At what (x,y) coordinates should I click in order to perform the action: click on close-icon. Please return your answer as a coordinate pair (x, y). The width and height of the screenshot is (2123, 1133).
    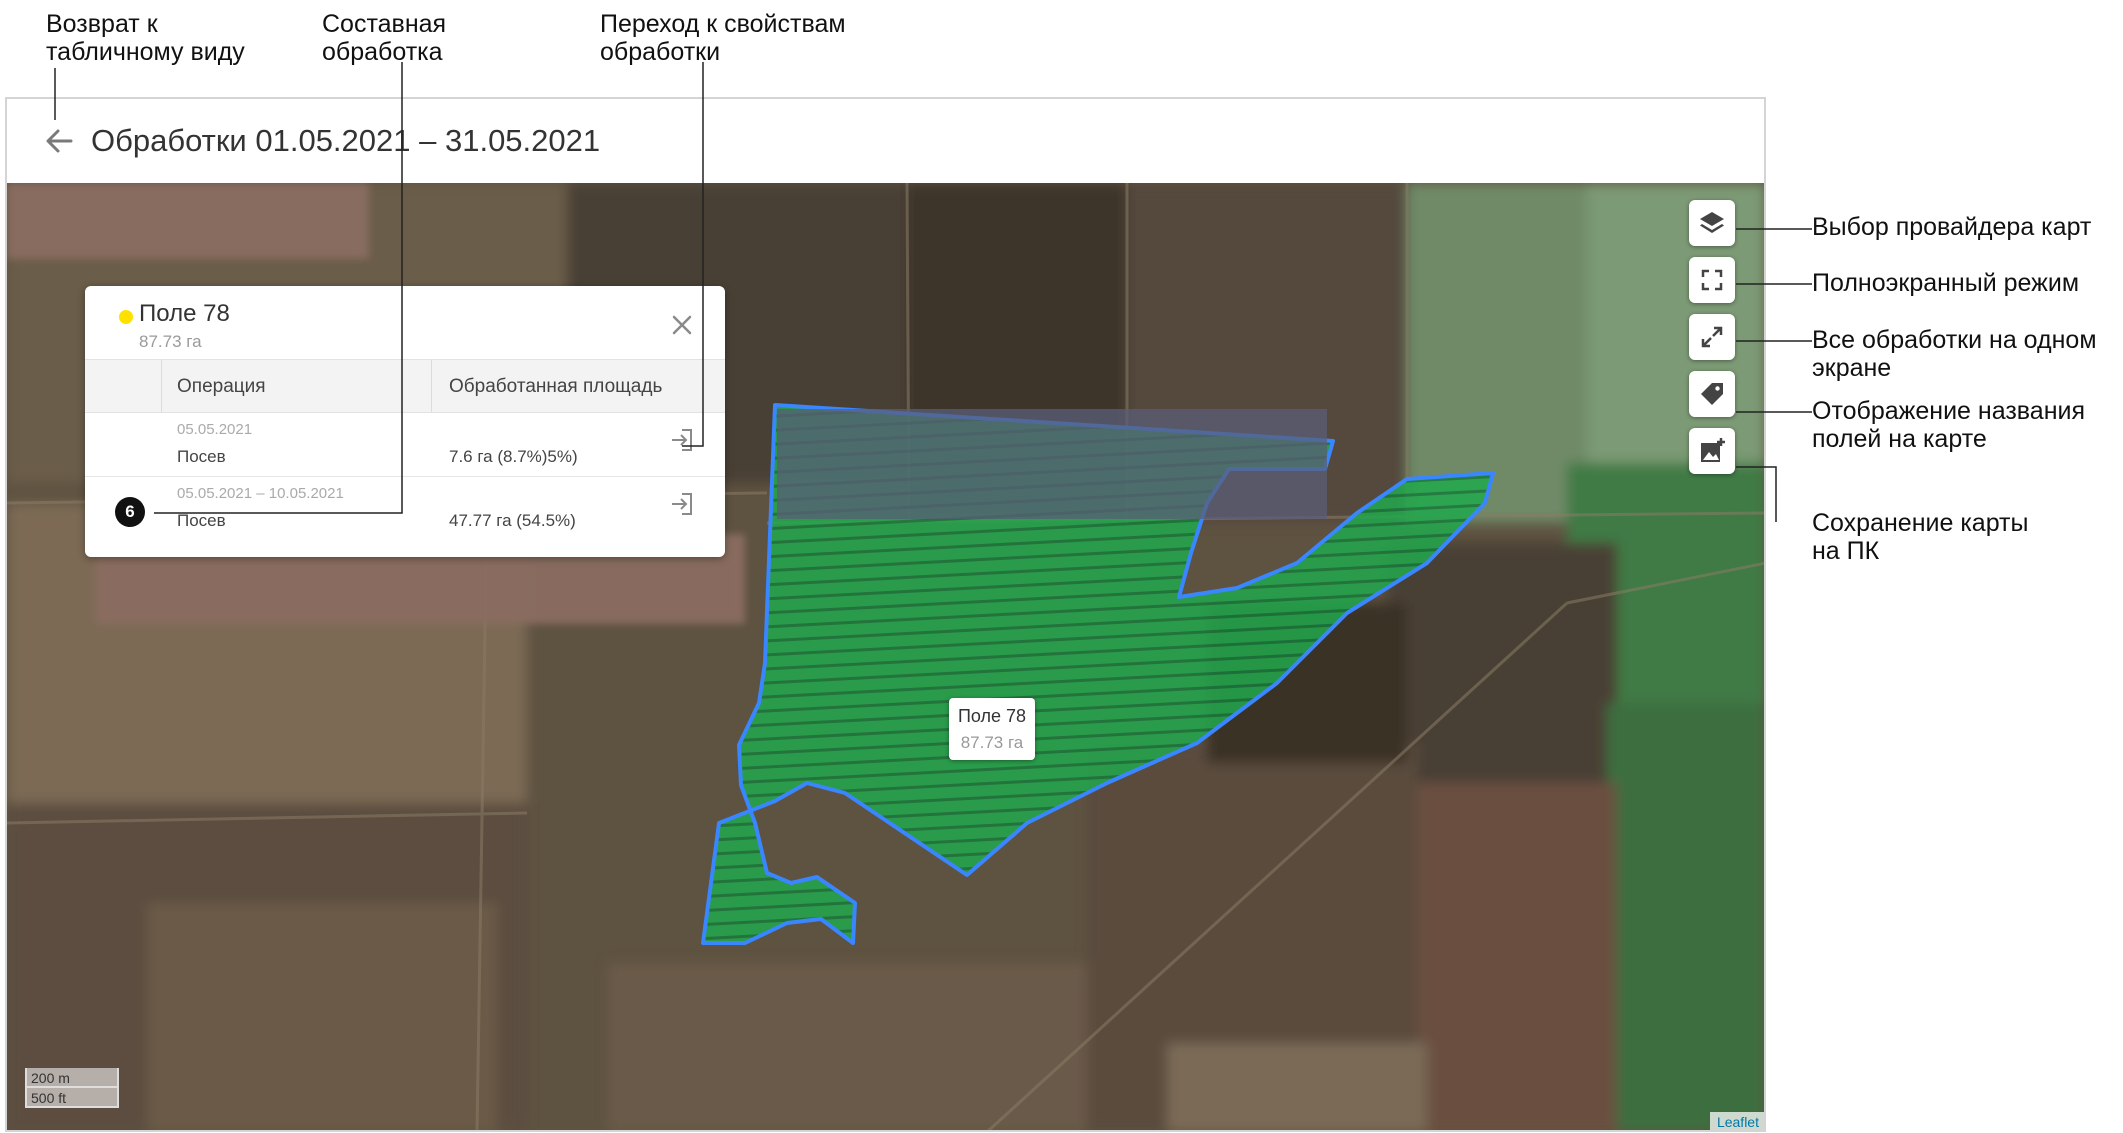
    Looking at the image, I should click on (682, 325).